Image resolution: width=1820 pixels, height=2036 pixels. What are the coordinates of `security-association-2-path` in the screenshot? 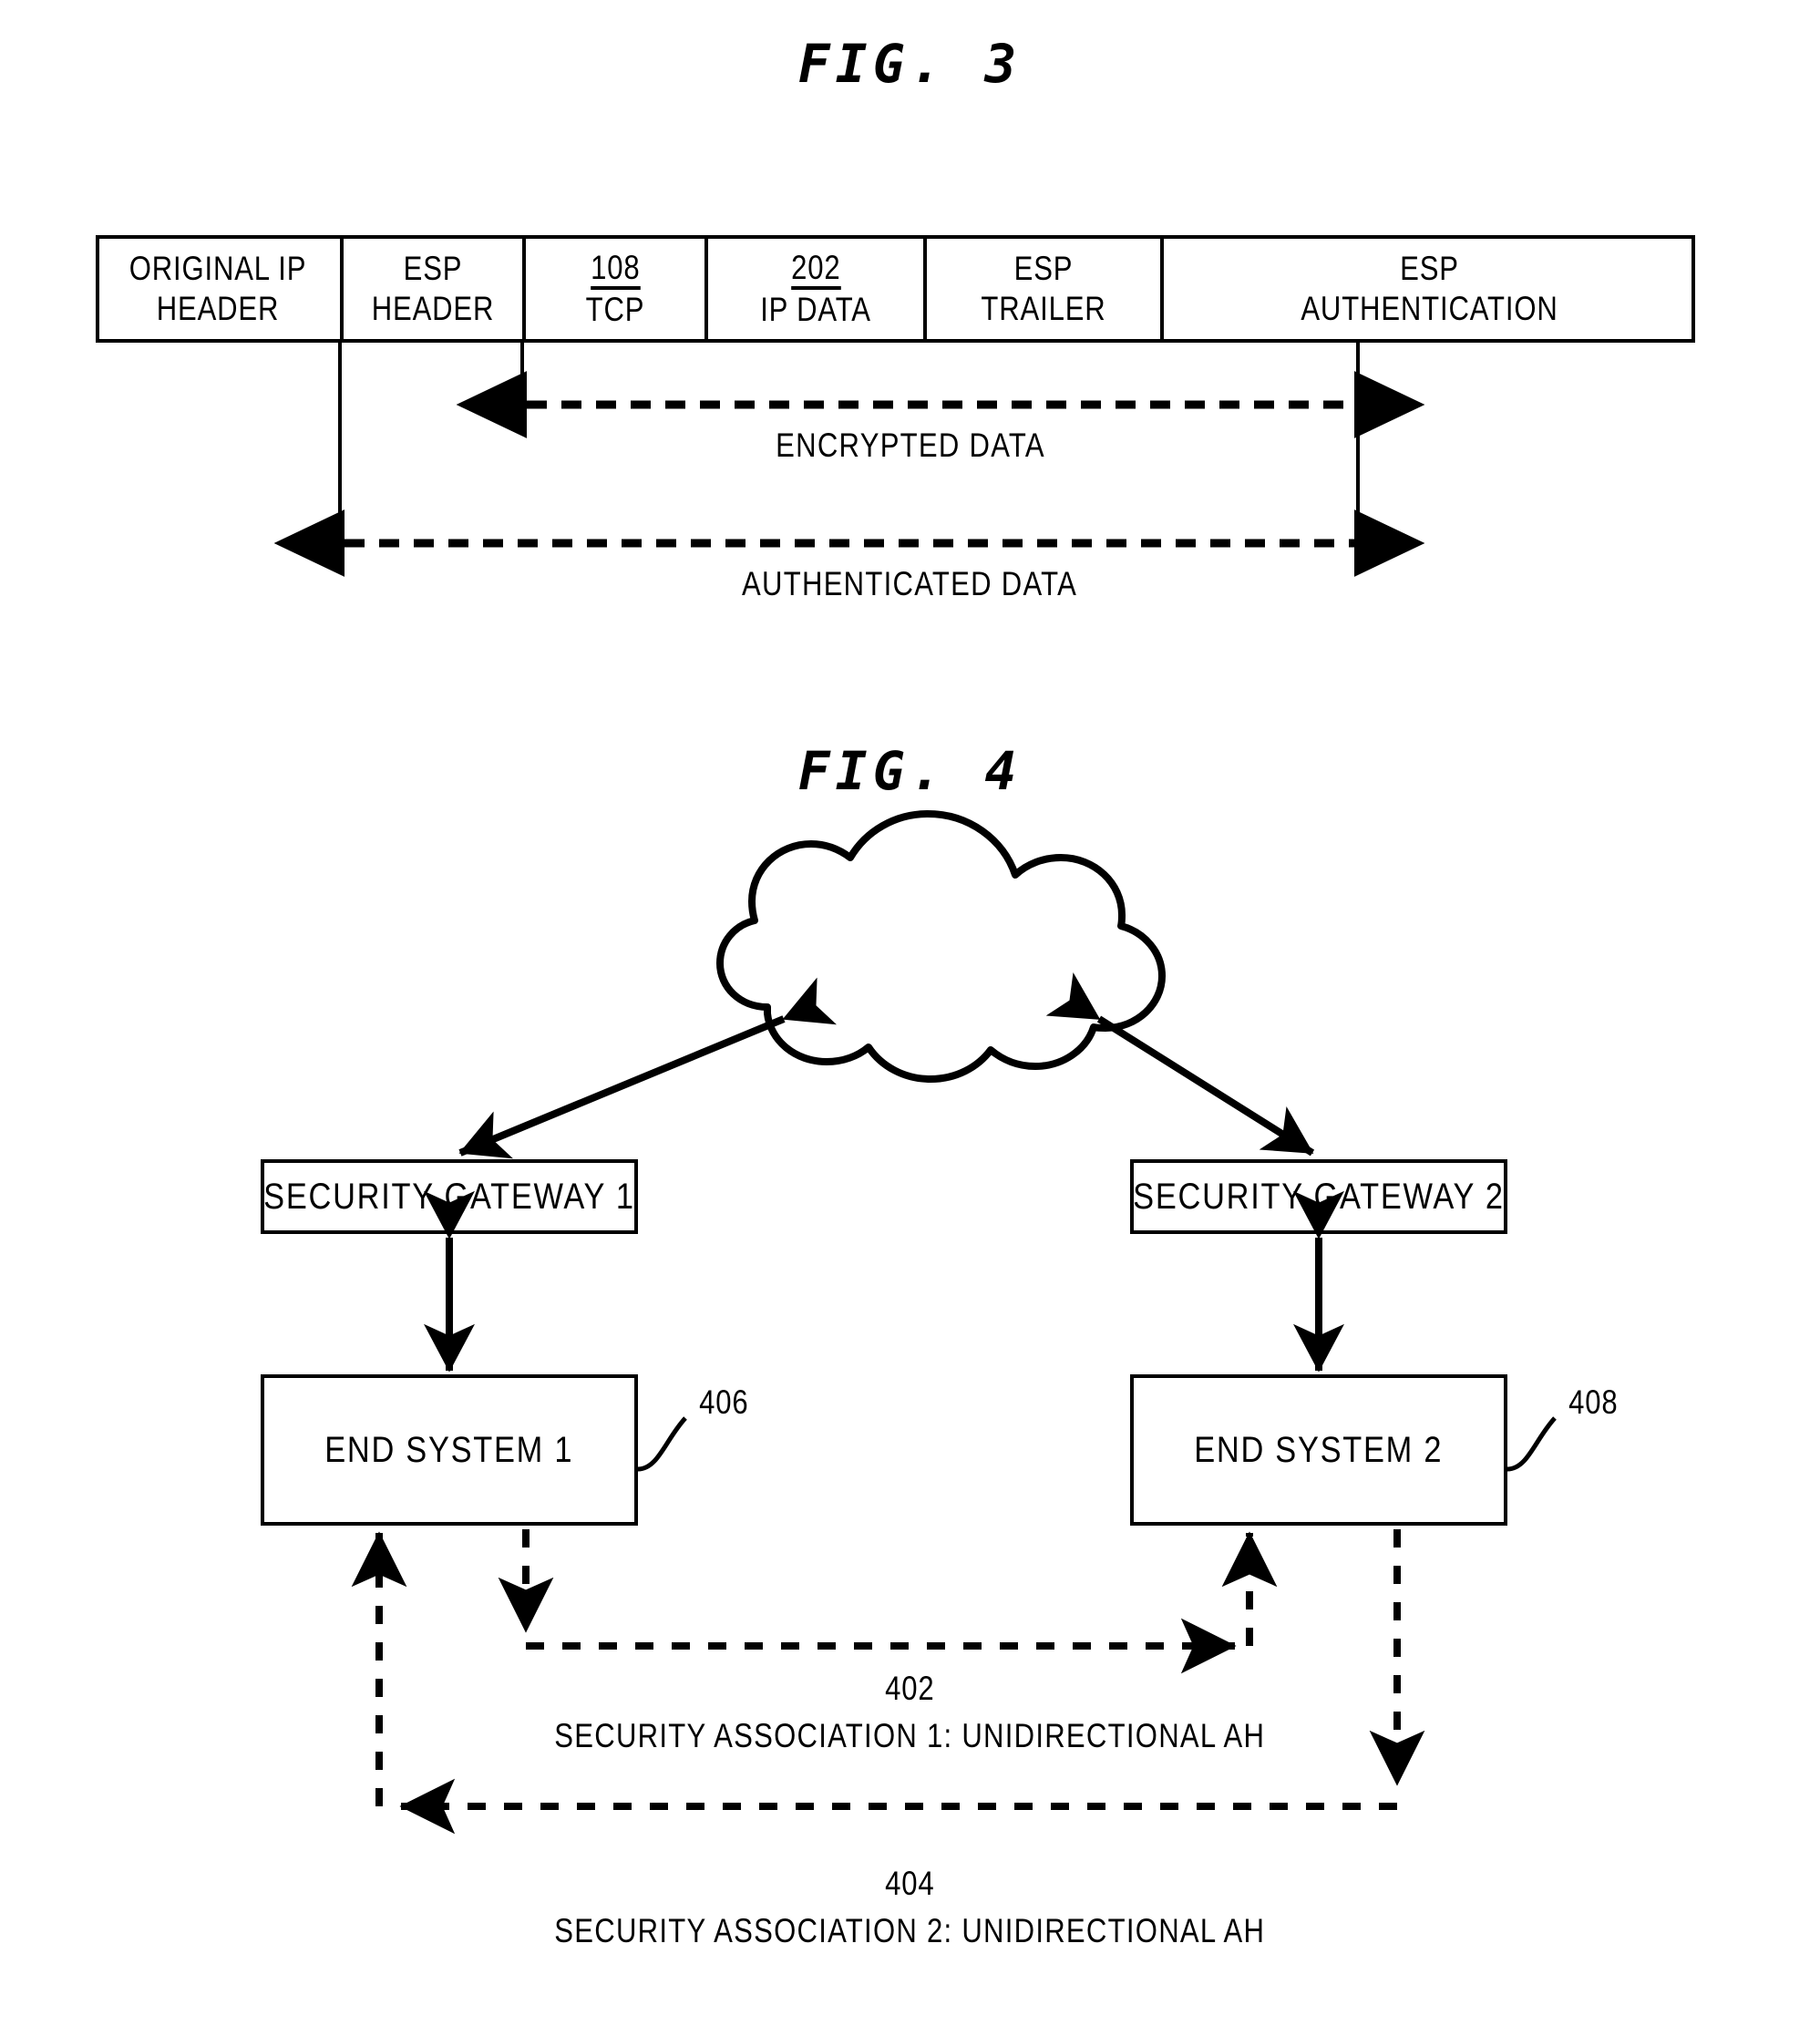 It's located at (888, 1682).